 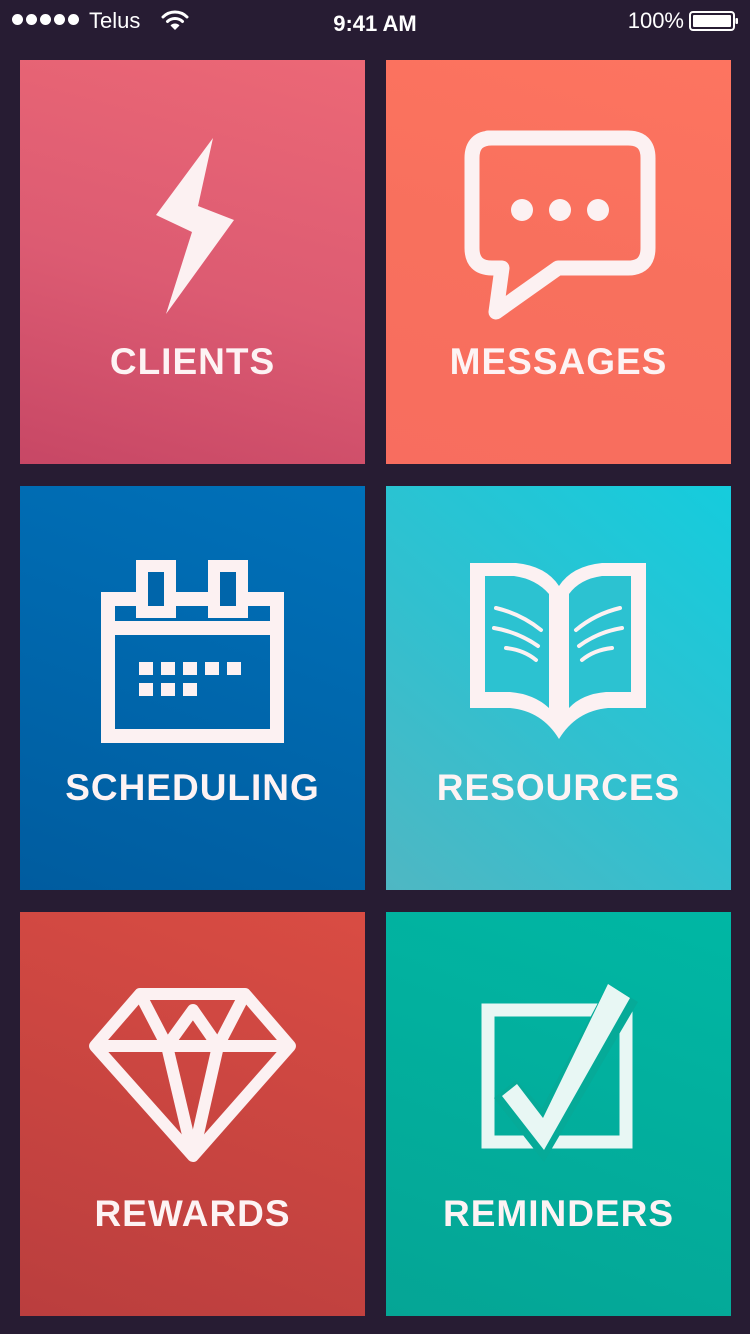 I want to click on scheduling-tile: SCHEDULING, so click(x=192, y=688).